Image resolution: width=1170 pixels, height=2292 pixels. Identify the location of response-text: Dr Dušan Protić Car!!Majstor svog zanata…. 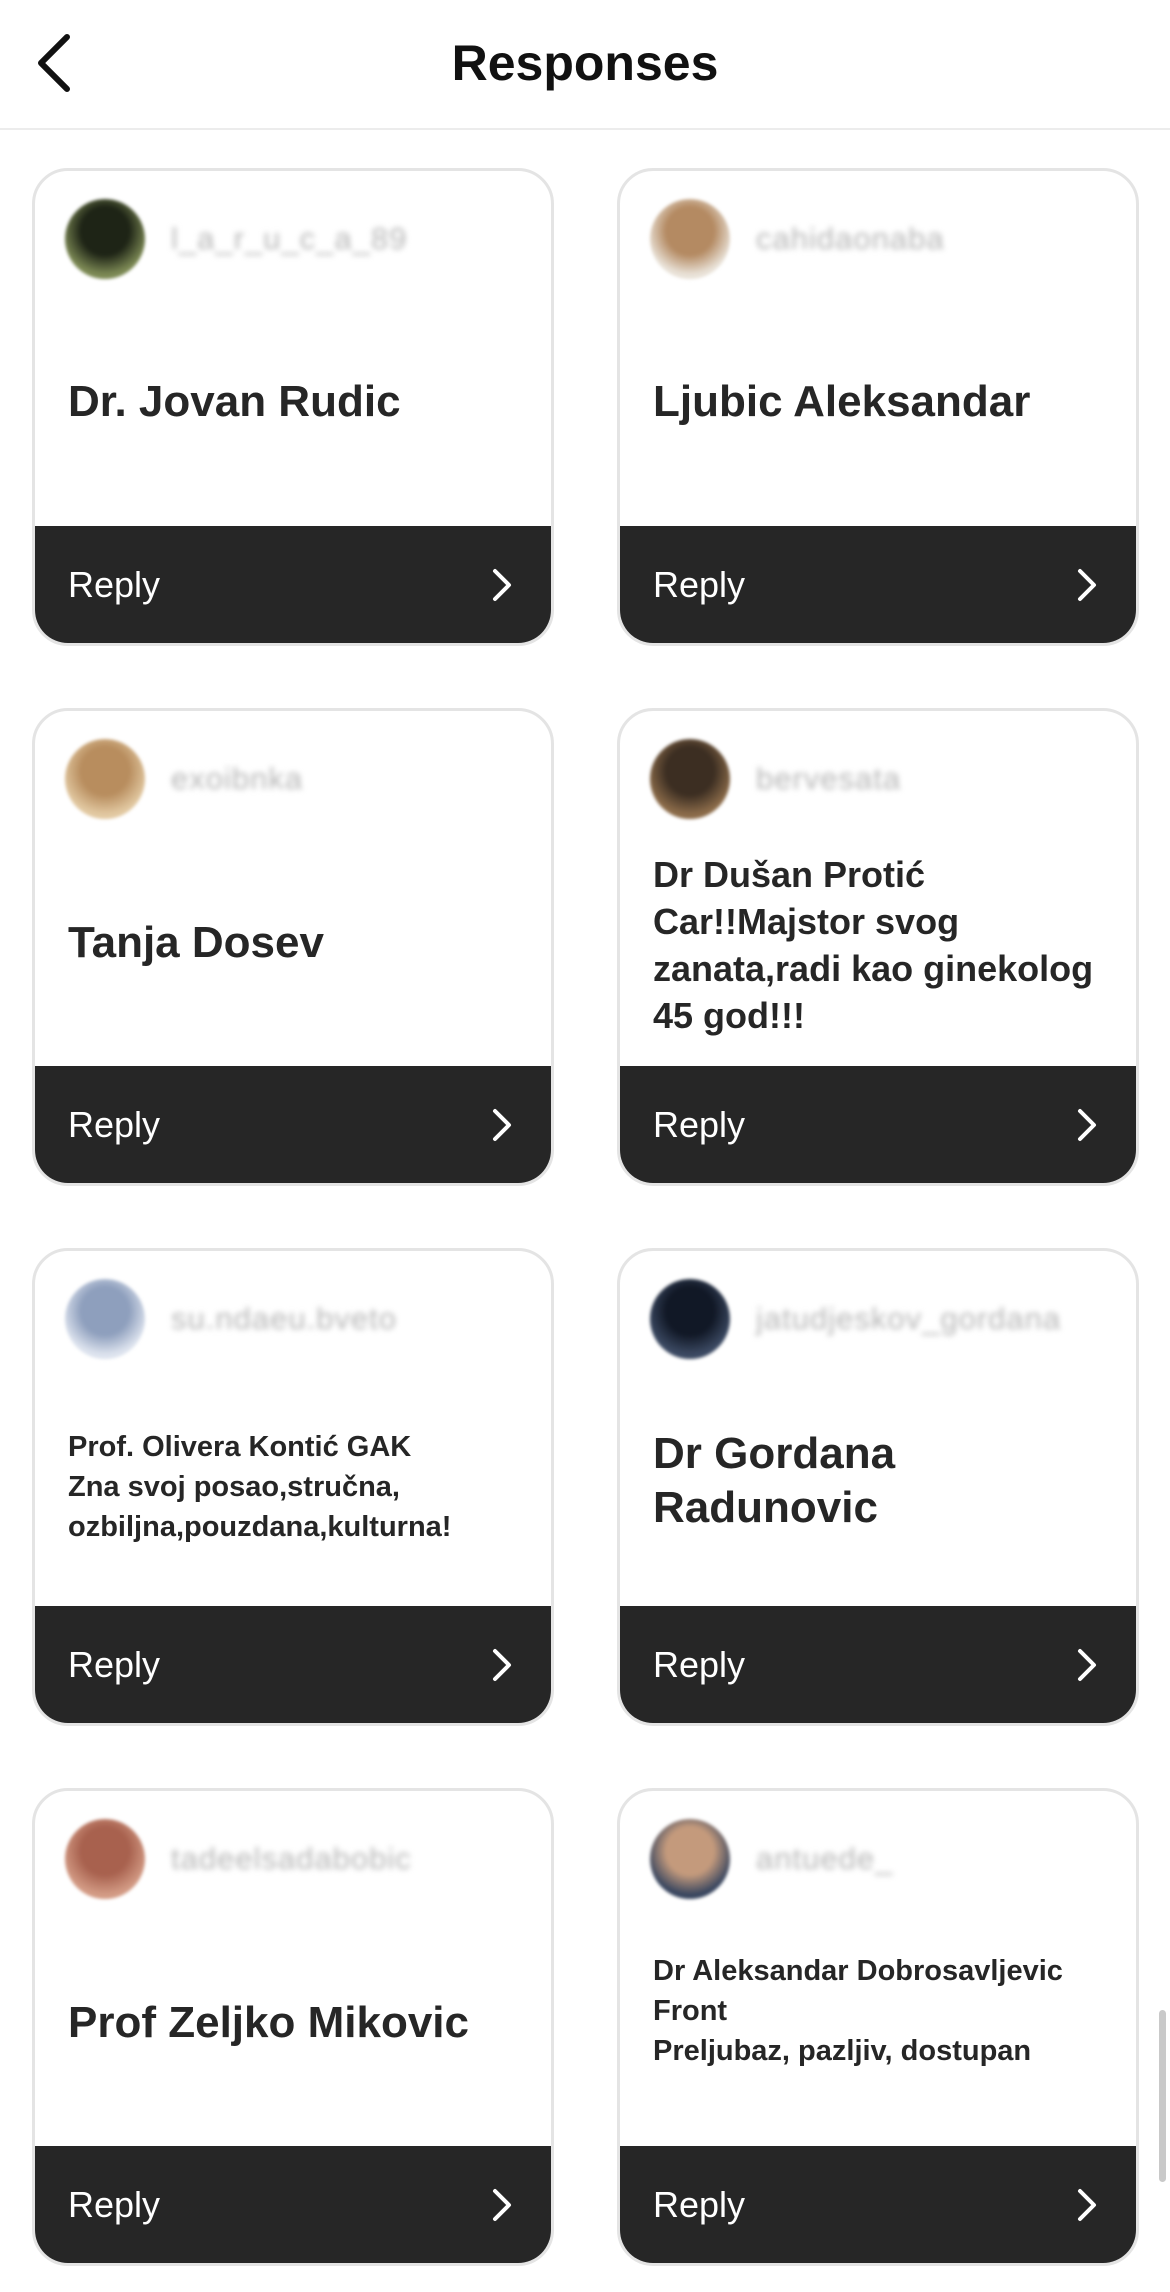
(873, 945).